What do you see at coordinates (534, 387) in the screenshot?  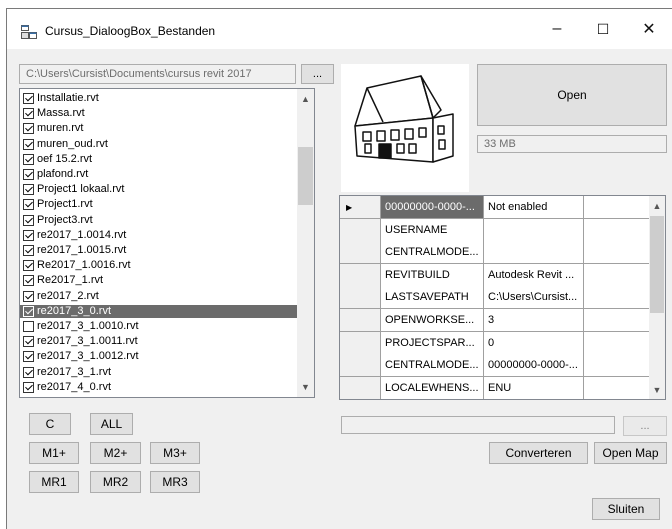 I see `grid-value-cell: ENU` at bounding box center [534, 387].